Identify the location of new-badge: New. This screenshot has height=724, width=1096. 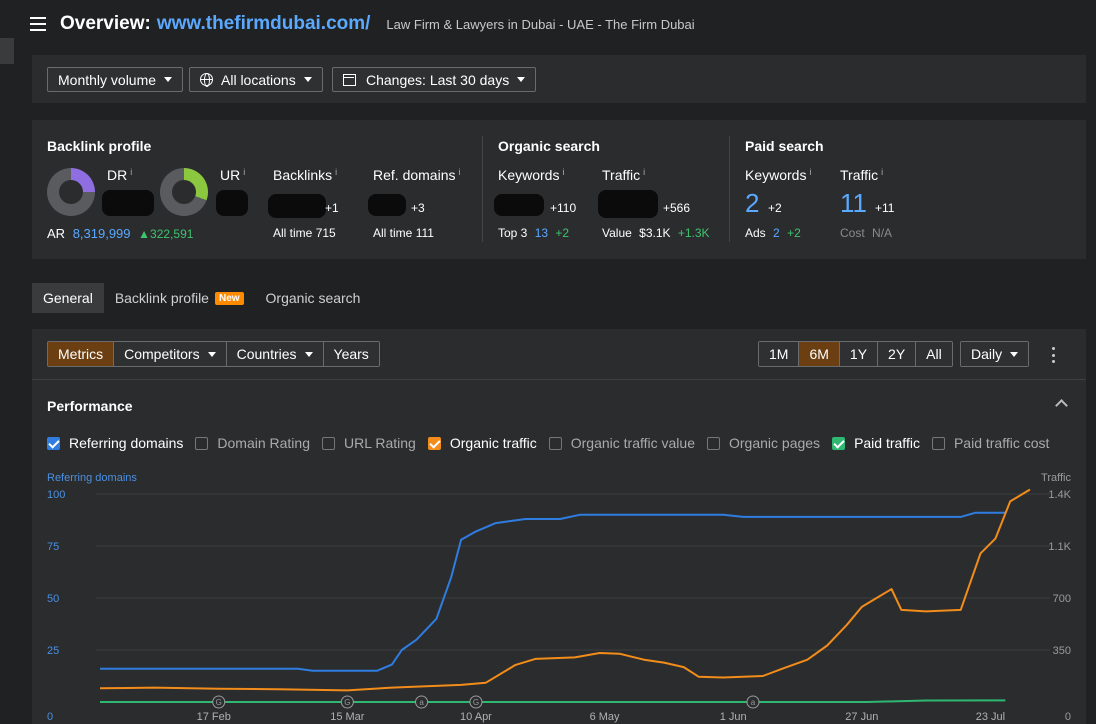
(229, 298).